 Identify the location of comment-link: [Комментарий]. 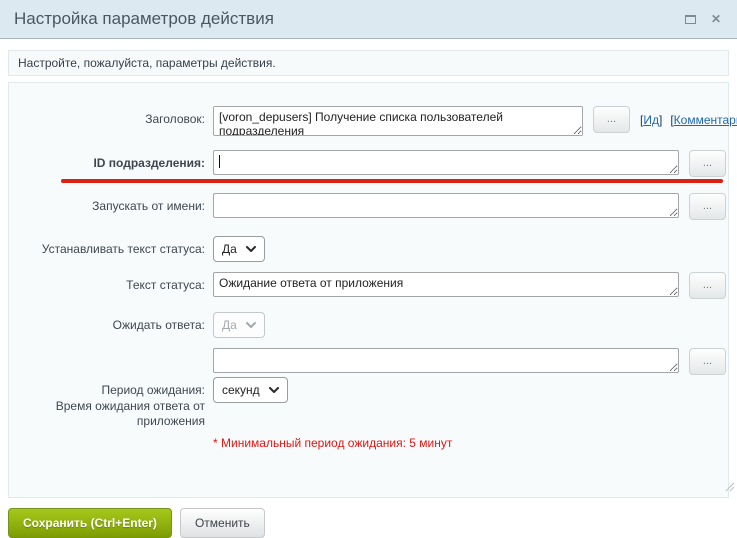
(703, 120).